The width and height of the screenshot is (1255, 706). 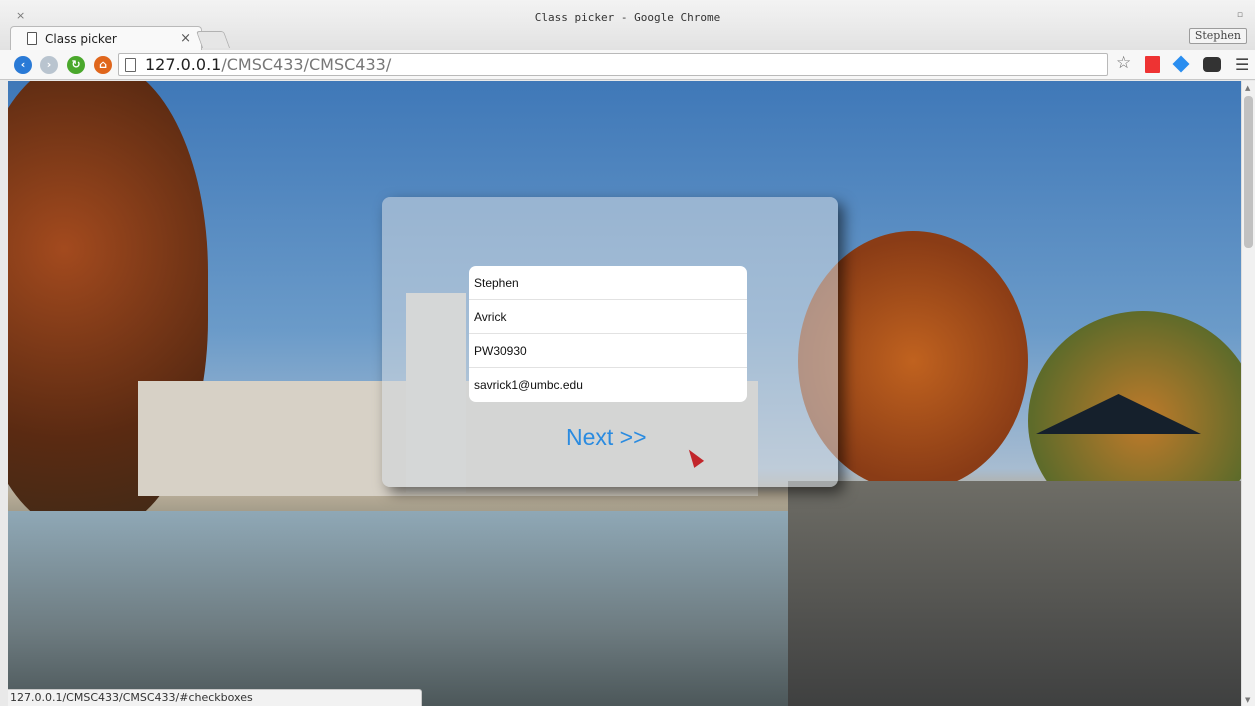 I want to click on next-button: Next >>, so click(x=606, y=437).